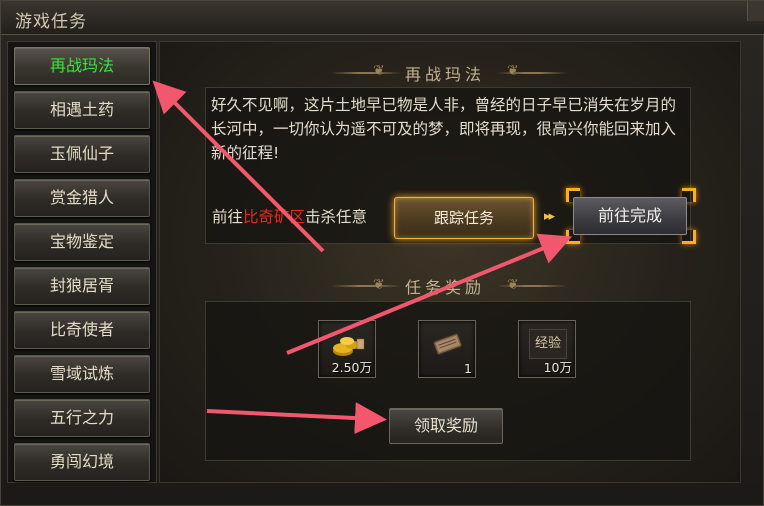 This screenshot has width=764, height=506. I want to click on reward-qty: 2.50万, so click(351, 367).